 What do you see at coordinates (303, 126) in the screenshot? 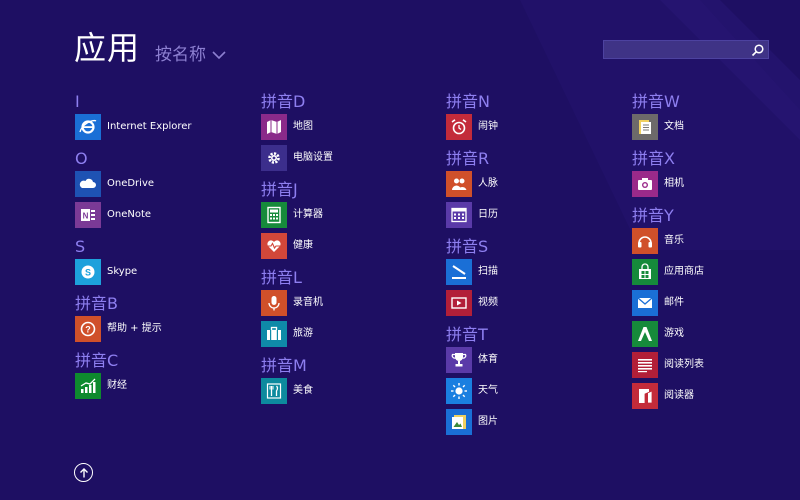
I see `app-tile-label: 地图` at bounding box center [303, 126].